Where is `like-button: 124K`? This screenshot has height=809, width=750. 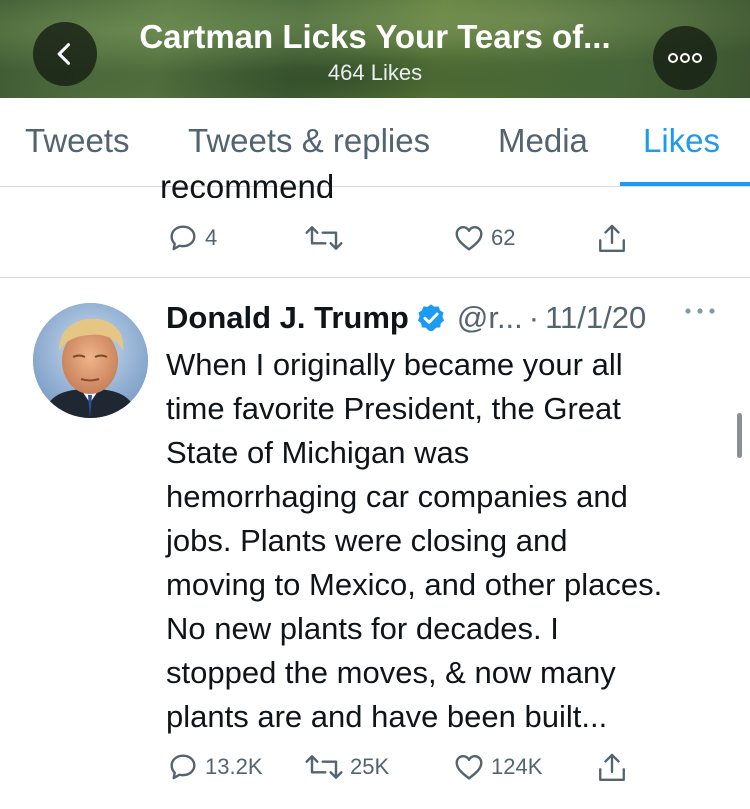
like-button: 124K is located at coordinates (497, 767).